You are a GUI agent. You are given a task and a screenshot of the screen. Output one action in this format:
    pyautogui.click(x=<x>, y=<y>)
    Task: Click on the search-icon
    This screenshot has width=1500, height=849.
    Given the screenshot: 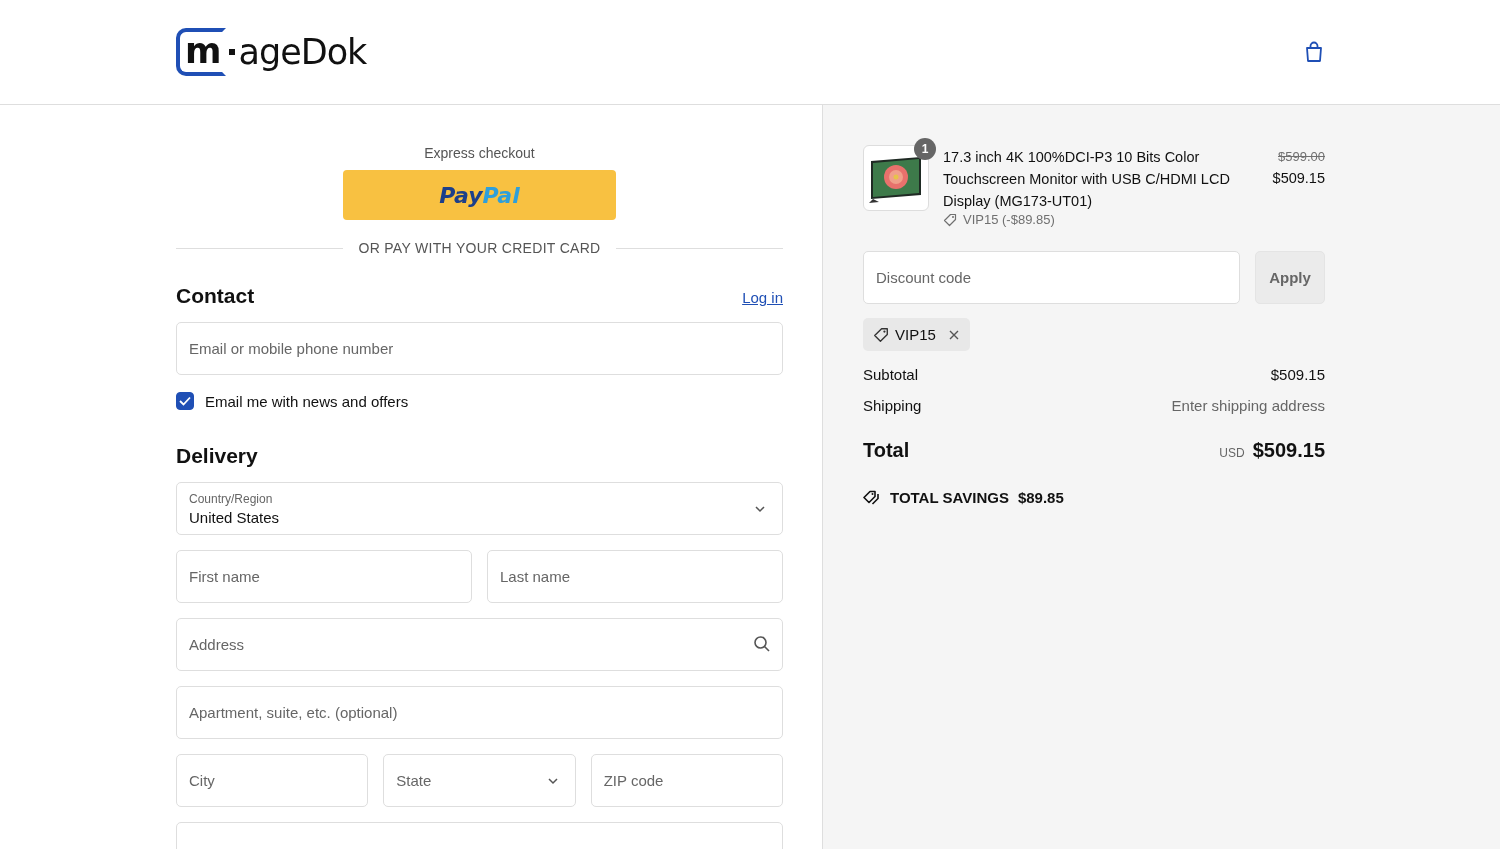 What is the action you would take?
    pyautogui.click(x=762, y=644)
    